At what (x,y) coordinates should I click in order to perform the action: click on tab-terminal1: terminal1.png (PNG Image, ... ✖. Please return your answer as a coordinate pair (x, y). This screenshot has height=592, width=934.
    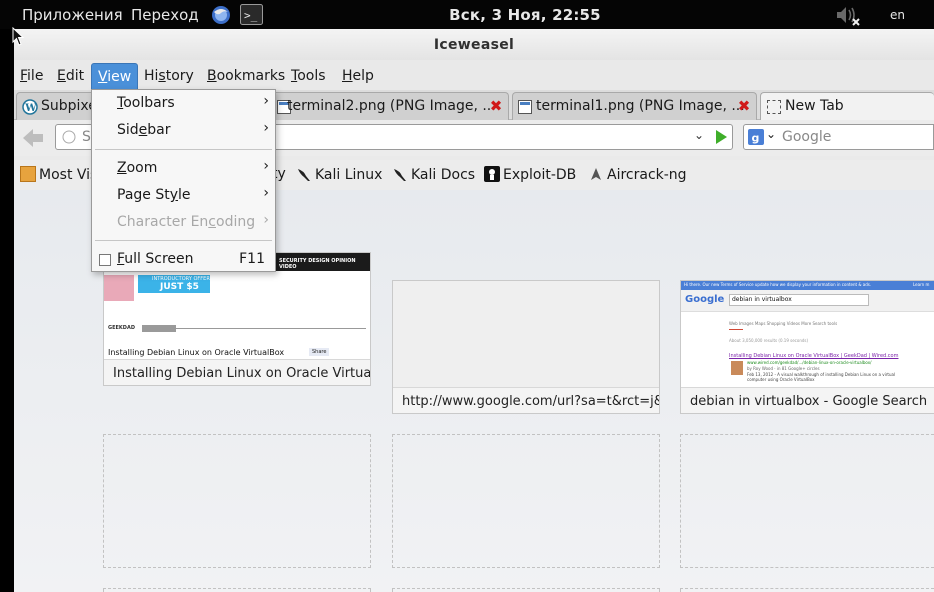
    Looking at the image, I should click on (634, 106).